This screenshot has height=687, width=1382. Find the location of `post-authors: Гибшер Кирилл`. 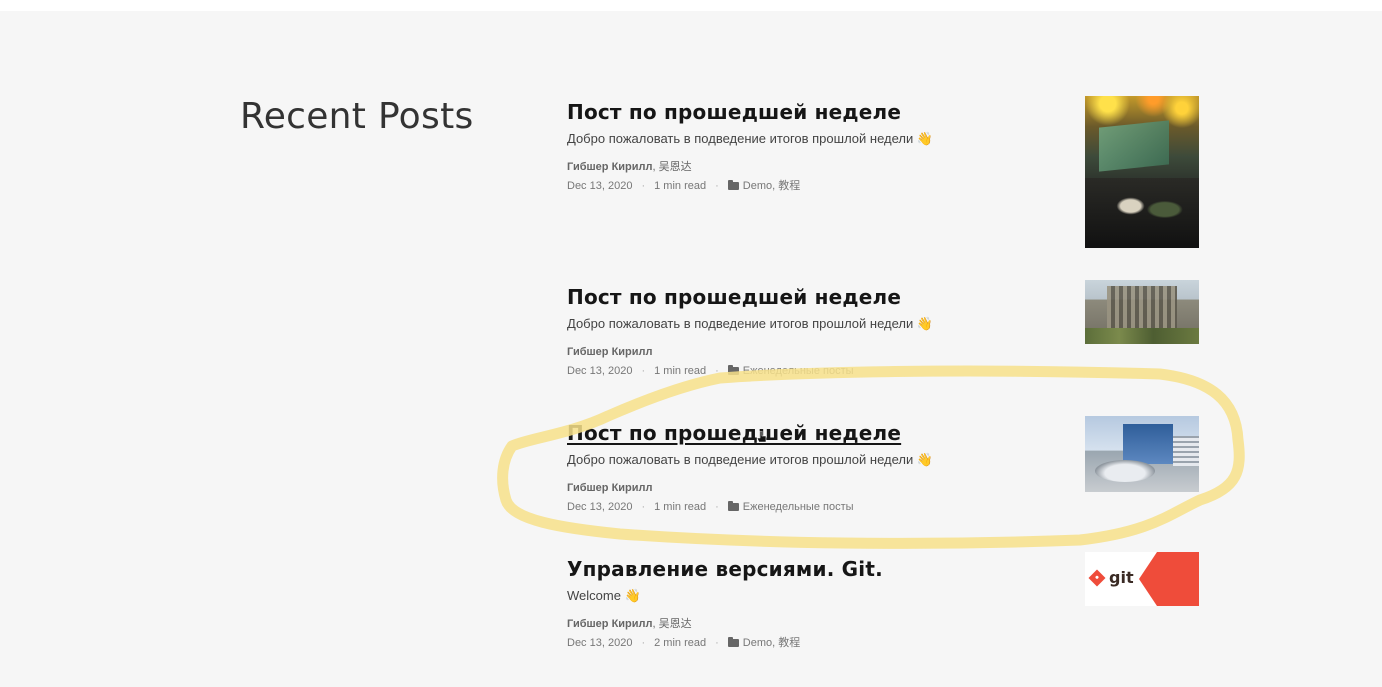

post-authors: Гибшер Кирилл is located at coordinates (883, 352).